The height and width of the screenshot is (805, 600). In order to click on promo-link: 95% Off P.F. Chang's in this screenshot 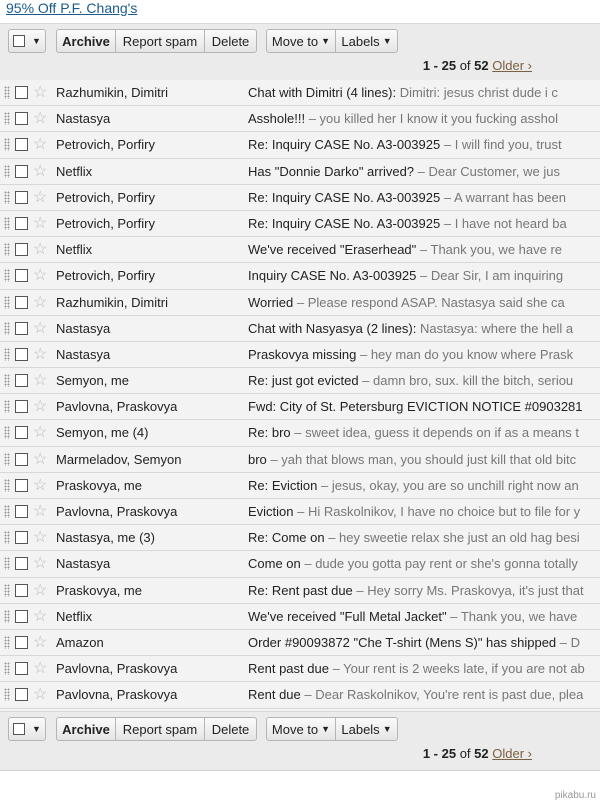, I will do `click(71, 8)`.